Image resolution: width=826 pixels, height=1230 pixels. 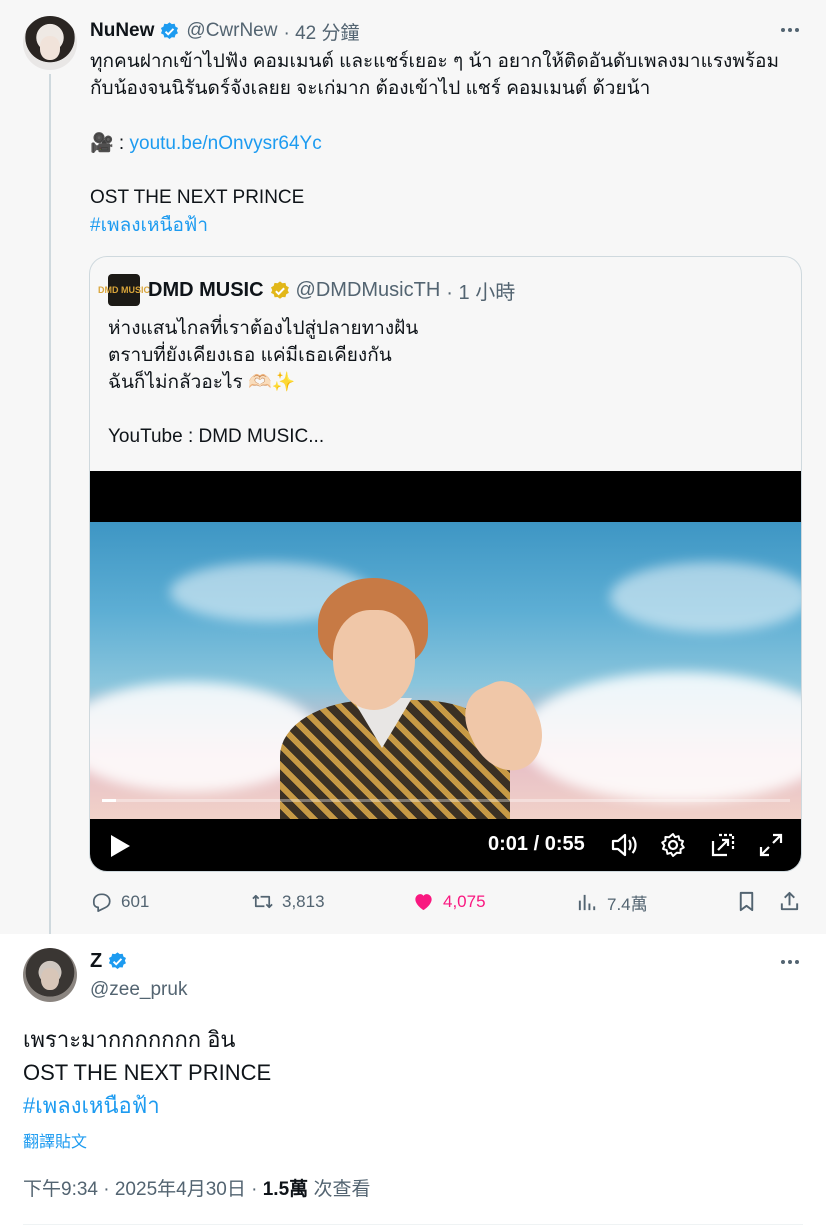 What do you see at coordinates (135, 901) in the screenshot?
I see `reply-count: 601` at bounding box center [135, 901].